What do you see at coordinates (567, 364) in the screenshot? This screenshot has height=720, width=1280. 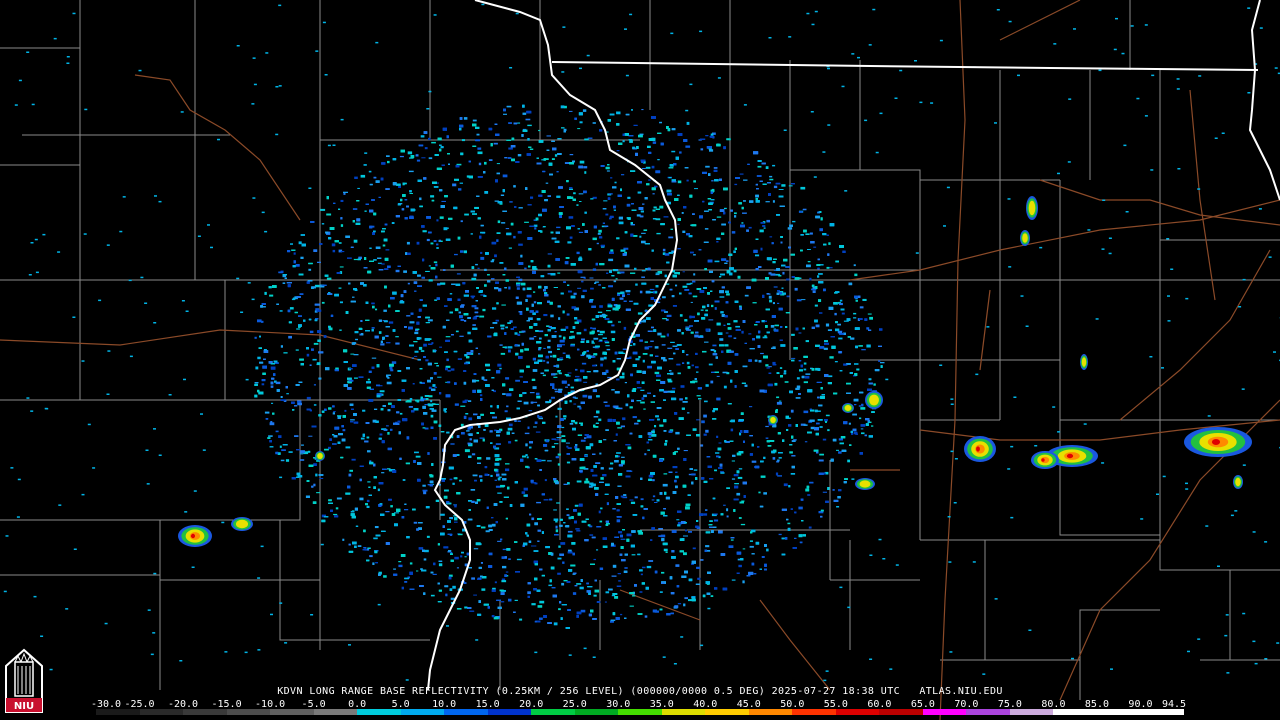 I see `radar-site-marker` at bounding box center [567, 364].